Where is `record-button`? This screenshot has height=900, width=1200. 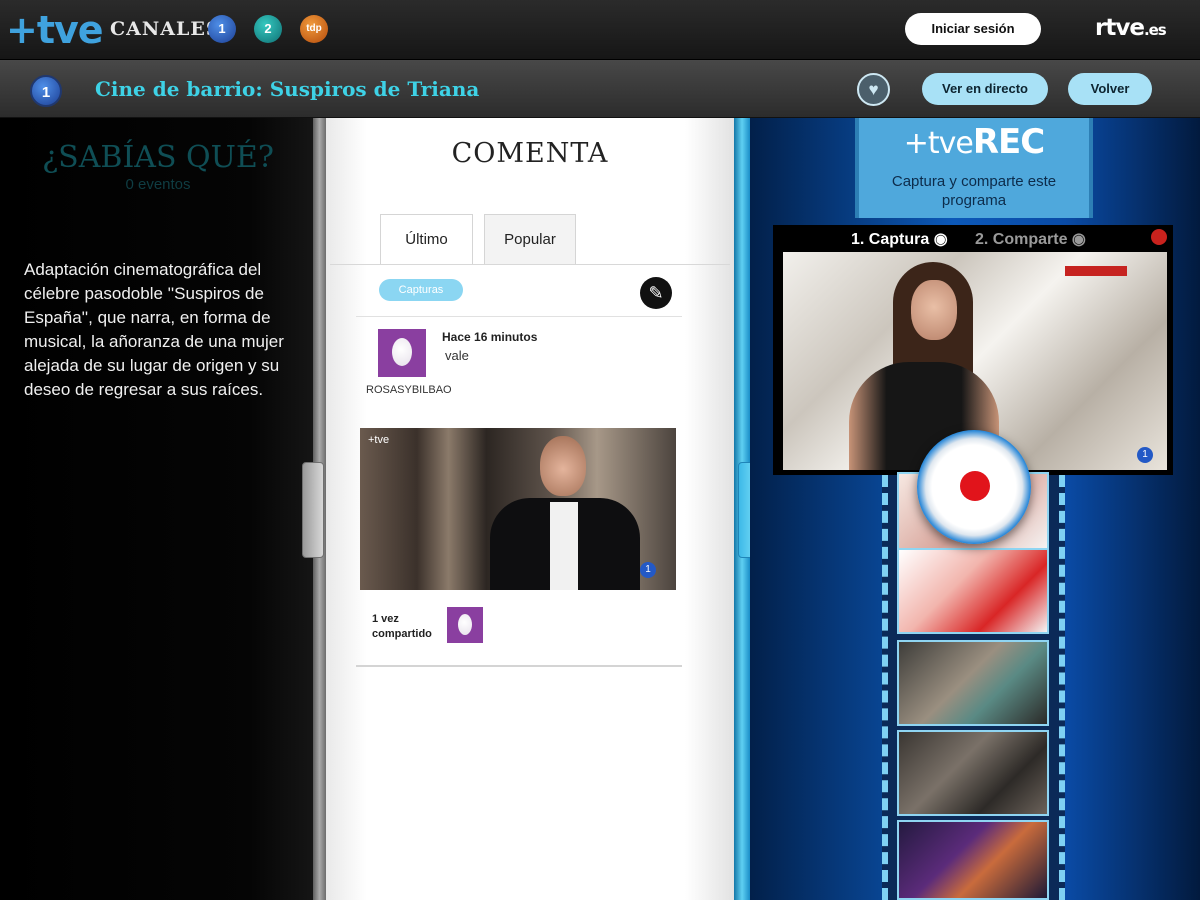 record-button is located at coordinates (974, 487).